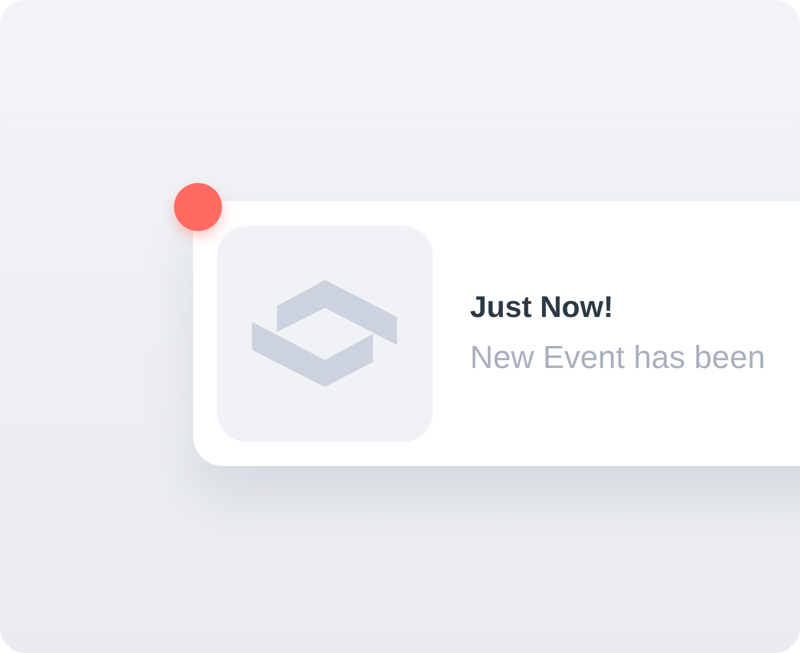 The image size is (800, 653). What do you see at coordinates (542, 308) in the screenshot?
I see `notification-title: Just Now!` at bounding box center [542, 308].